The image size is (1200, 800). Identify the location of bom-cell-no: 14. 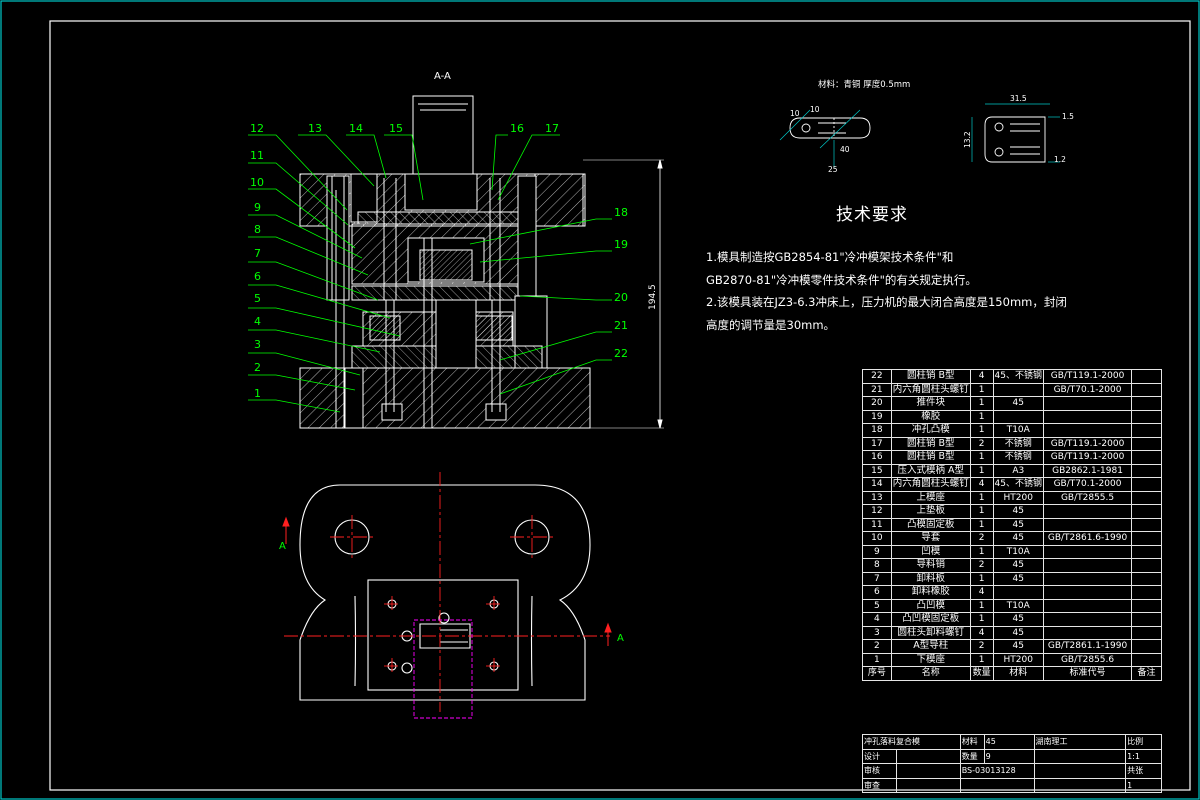
(877, 484).